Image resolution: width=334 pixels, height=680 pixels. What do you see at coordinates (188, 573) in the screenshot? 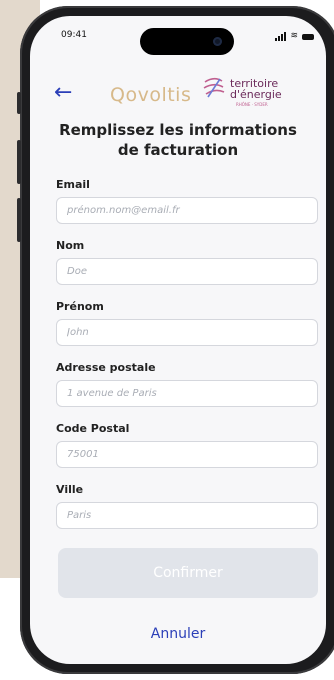
I see `confirm-button: Confirmer` at bounding box center [188, 573].